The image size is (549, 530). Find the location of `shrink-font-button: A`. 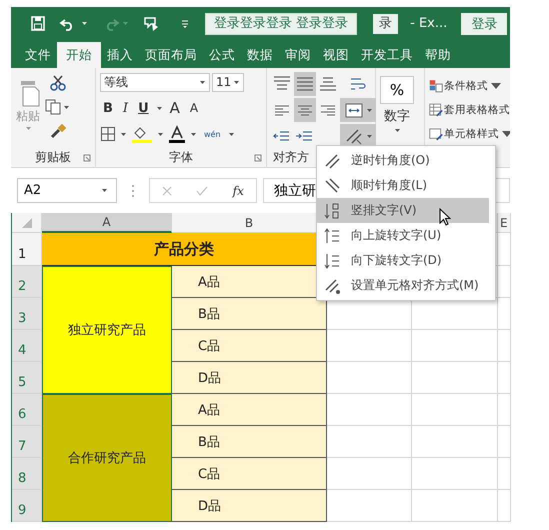

shrink-font-button: A is located at coordinates (194, 108).